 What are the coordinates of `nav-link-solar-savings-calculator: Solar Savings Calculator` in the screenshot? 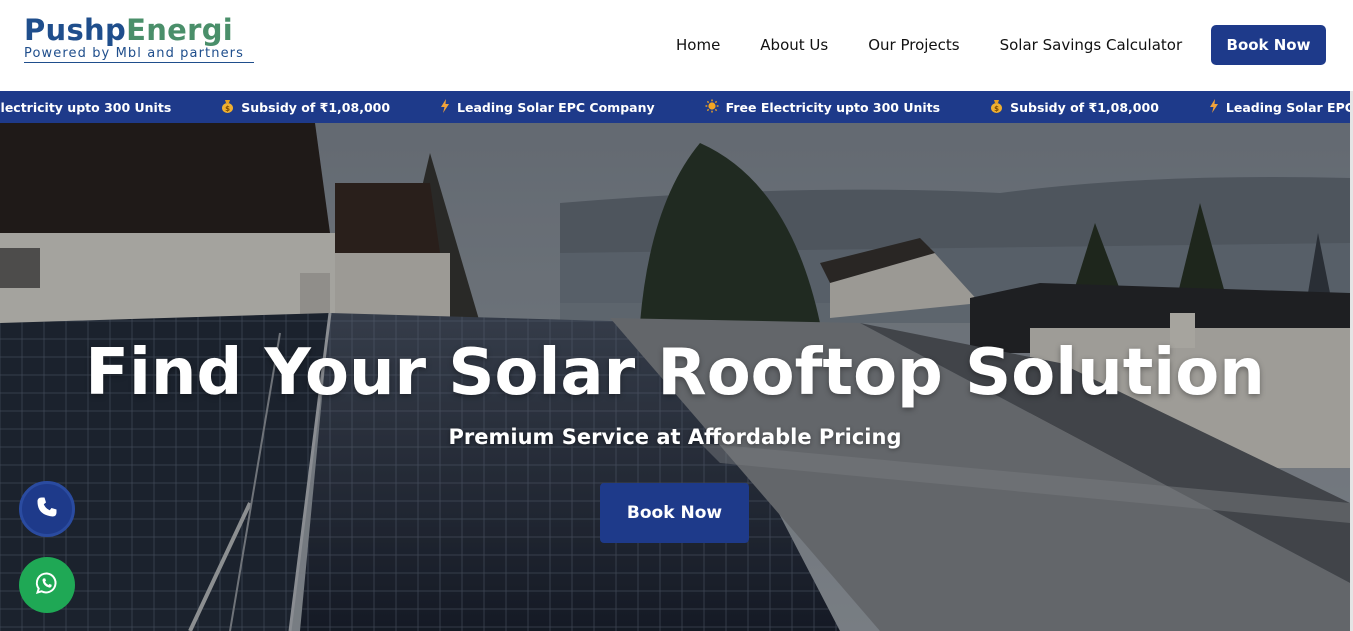 It's located at (1091, 45).